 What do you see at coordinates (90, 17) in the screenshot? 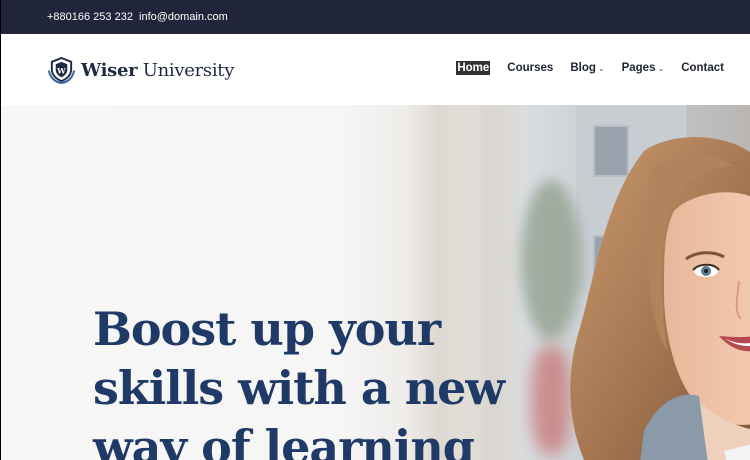
I see `phone-number: +880166 253 232` at bounding box center [90, 17].